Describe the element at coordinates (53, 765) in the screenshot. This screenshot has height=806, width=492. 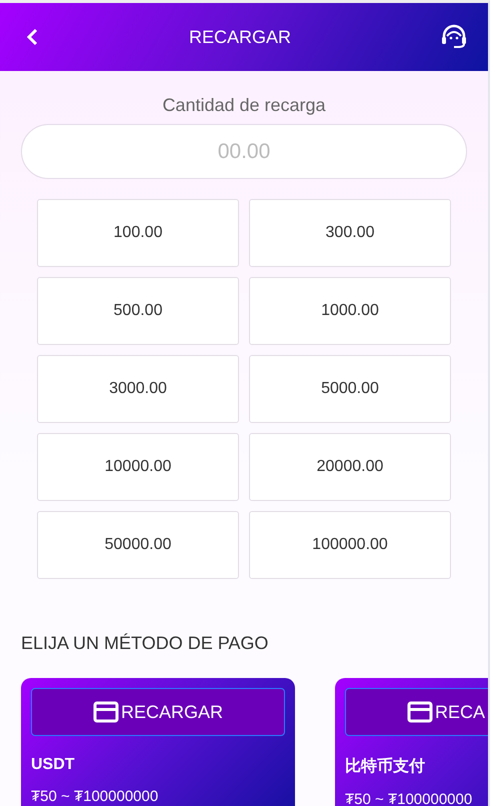
I see `method-name: USDT` at that location.